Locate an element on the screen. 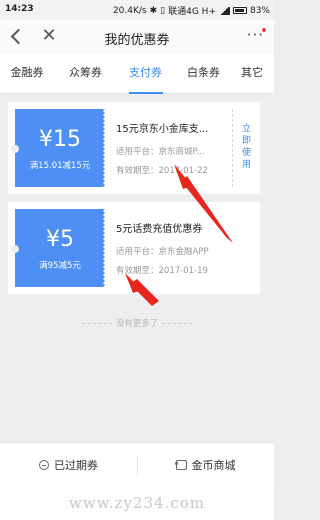  battery-percent: 83% is located at coordinates (259, 10).